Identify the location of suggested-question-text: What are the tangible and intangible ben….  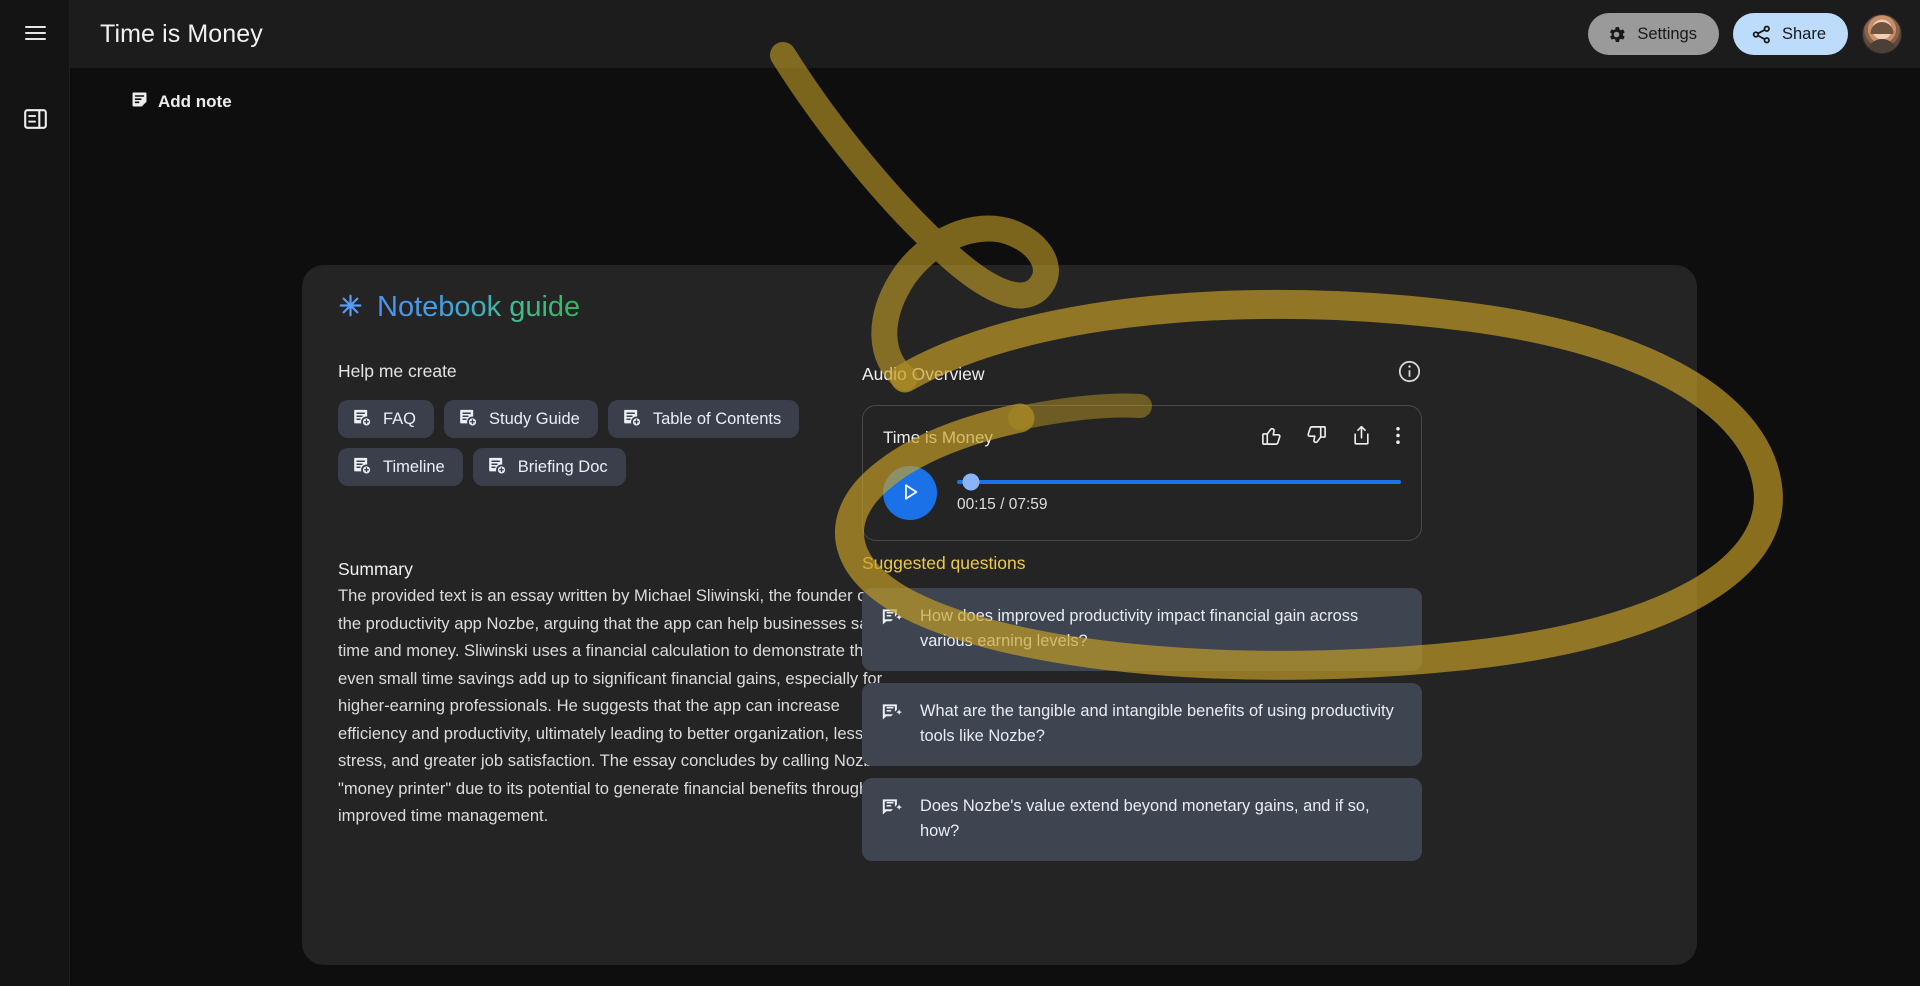
(1157, 723).